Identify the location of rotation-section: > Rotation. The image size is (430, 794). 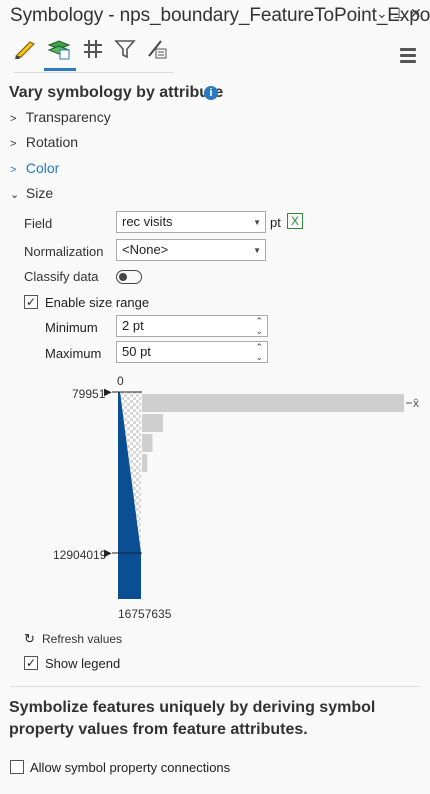
(44, 142).